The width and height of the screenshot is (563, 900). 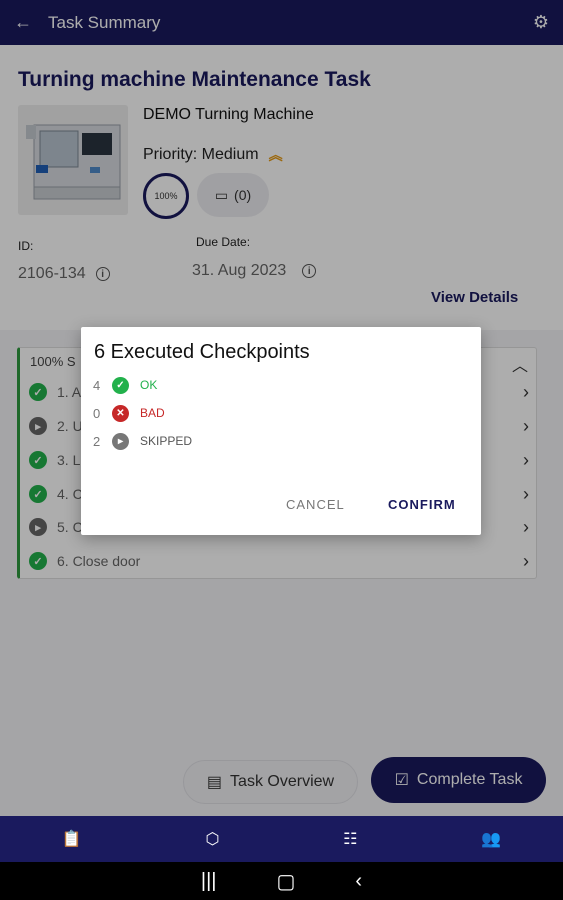 I want to click on ok-label: OK, so click(x=149, y=385).